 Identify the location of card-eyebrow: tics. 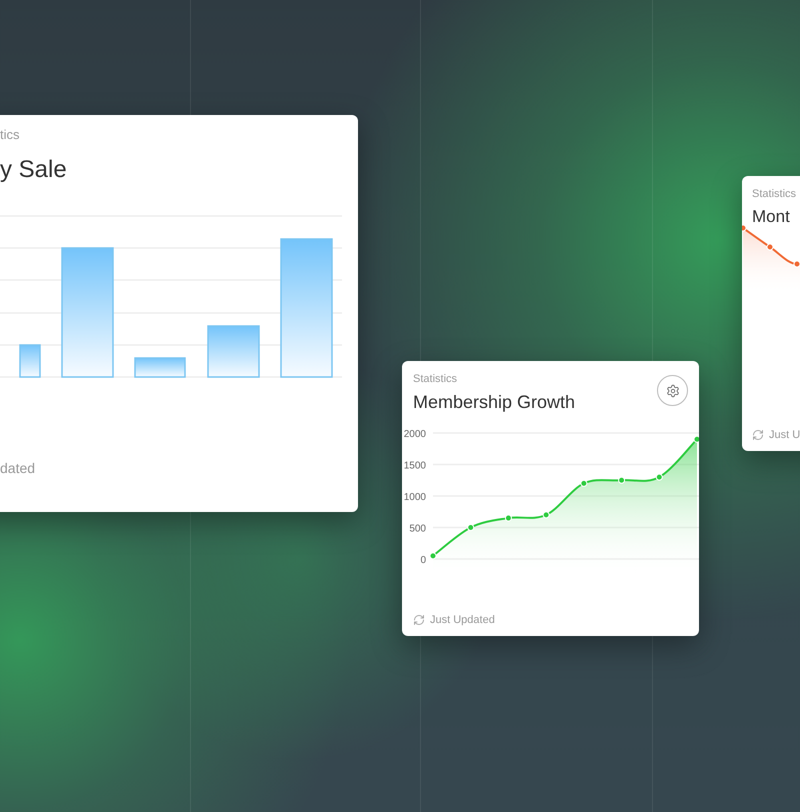
(10, 134).